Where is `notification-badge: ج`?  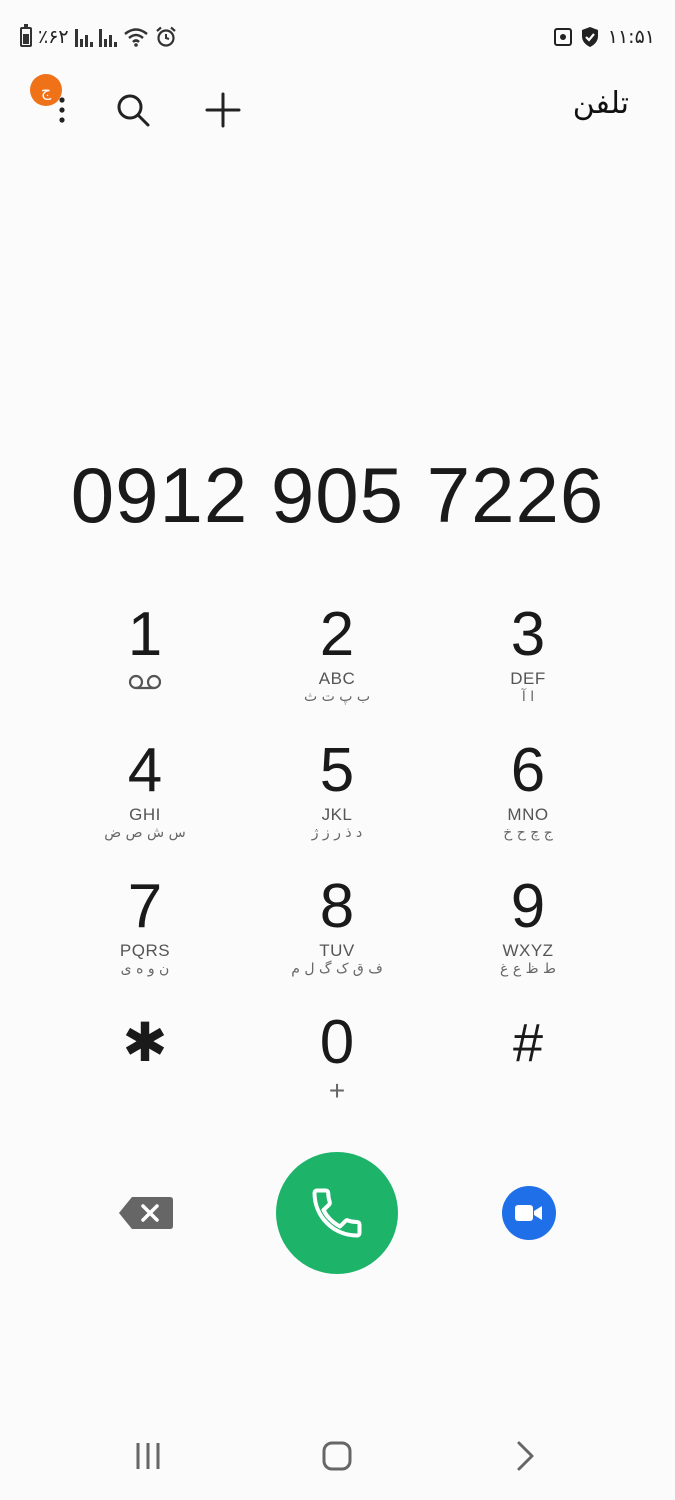 notification-badge: ج is located at coordinates (46, 90).